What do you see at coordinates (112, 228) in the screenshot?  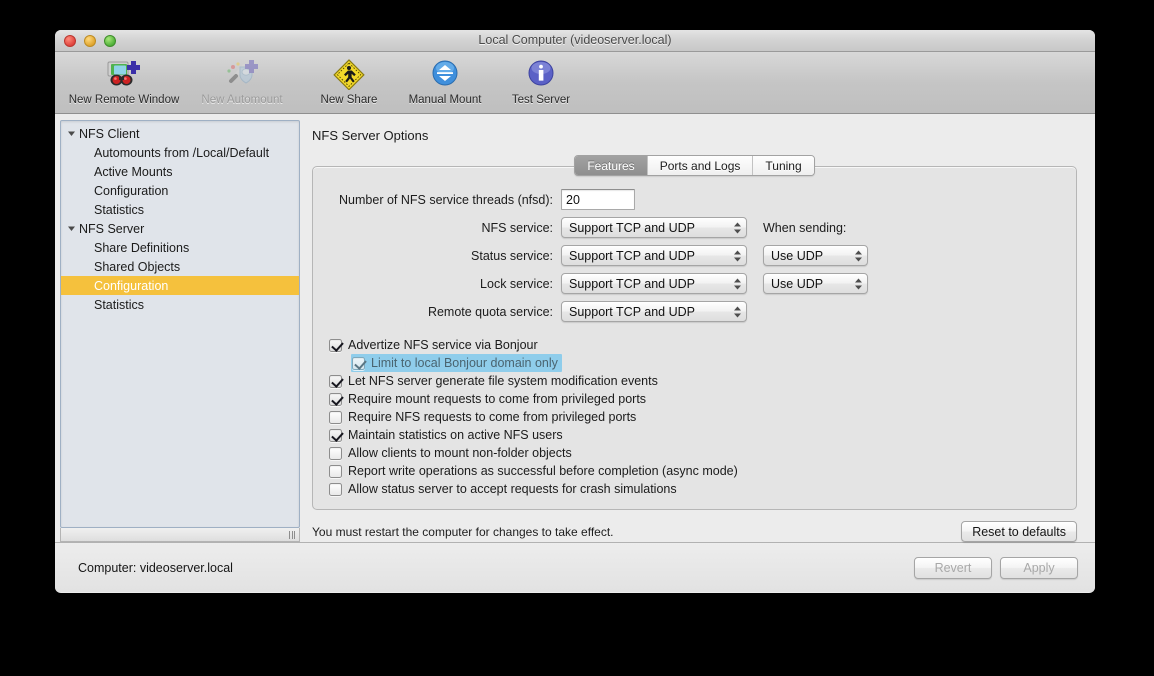 I see `sidebar-item-label: NFS Server` at bounding box center [112, 228].